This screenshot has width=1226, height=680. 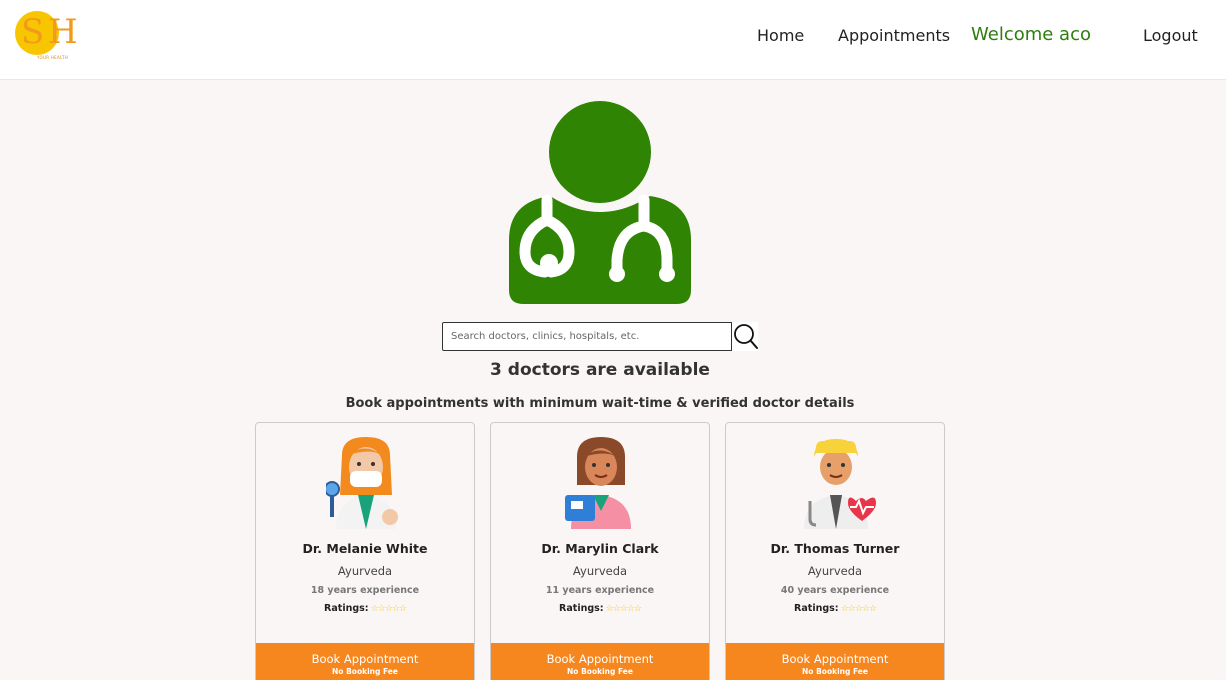 I want to click on female-doctor-clipboard-icon, so click(x=598, y=483).